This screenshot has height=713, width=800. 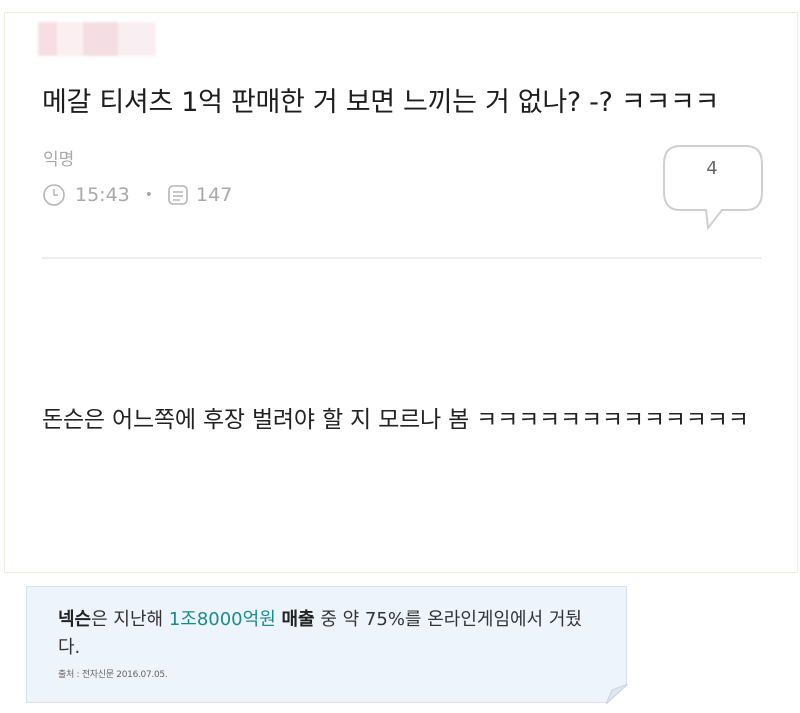 What do you see at coordinates (102, 195) in the screenshot?
I see `post-time: 15:43` at bounding box center [102, 195].